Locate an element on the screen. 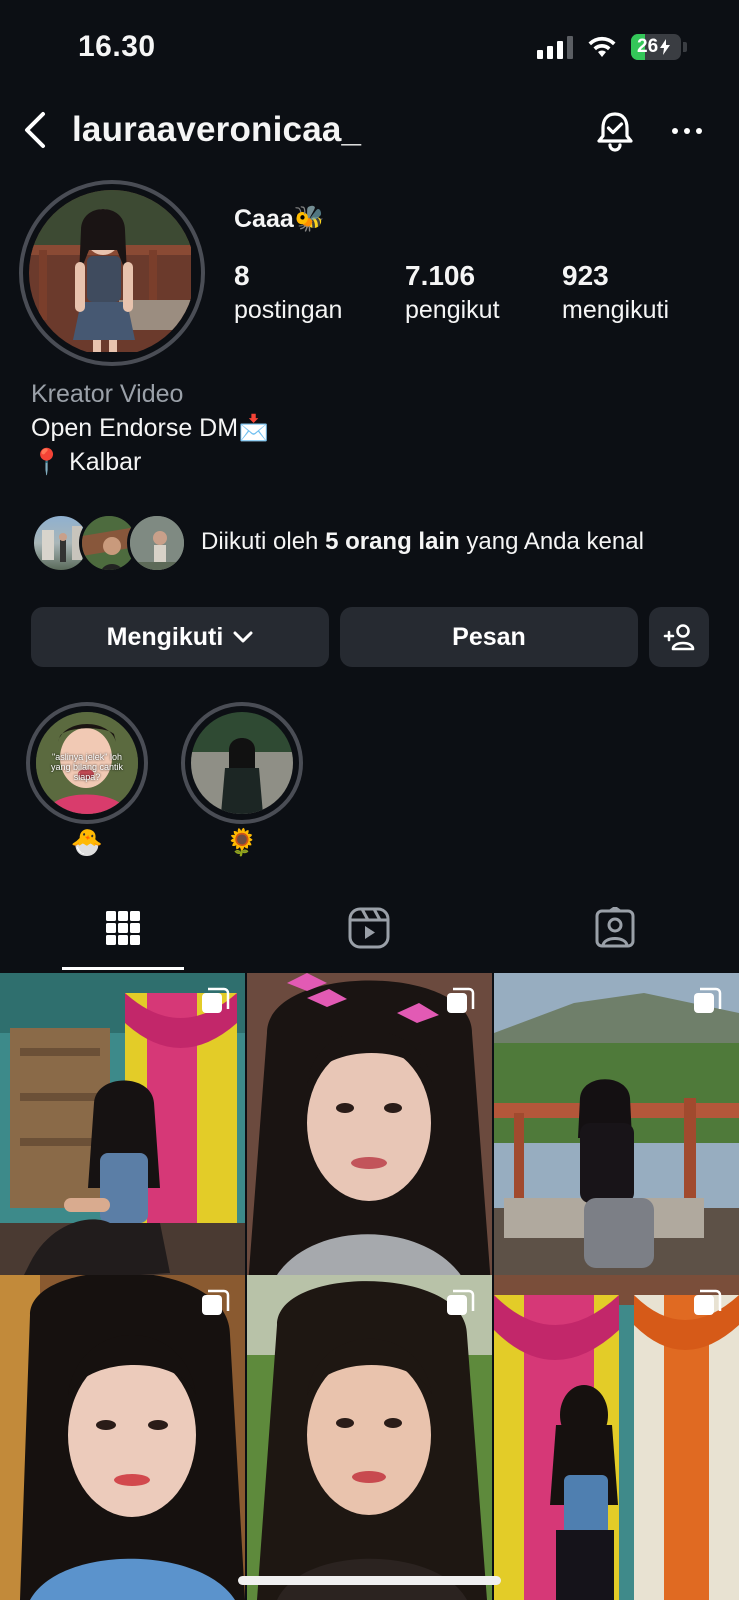 Image resolution: width=739 pixels, height=1600 pixels. bio-line: 📍 Kalbar is located at coordinates (86, 462).